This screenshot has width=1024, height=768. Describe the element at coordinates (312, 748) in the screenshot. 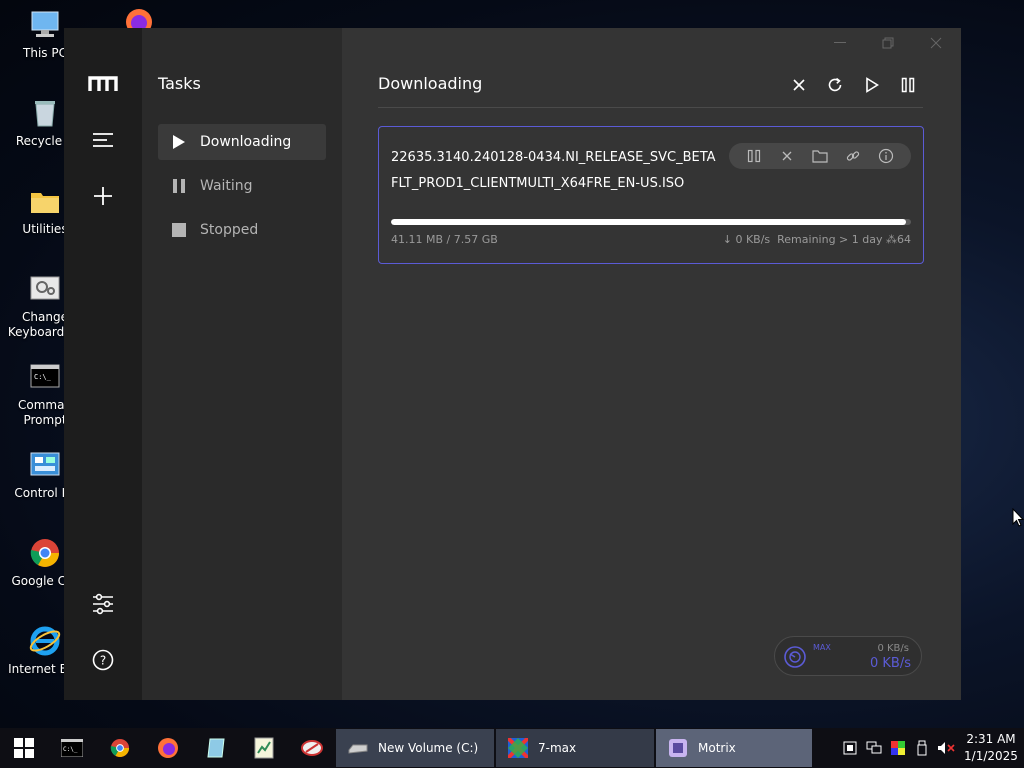

I see `tool-icon` at that location.